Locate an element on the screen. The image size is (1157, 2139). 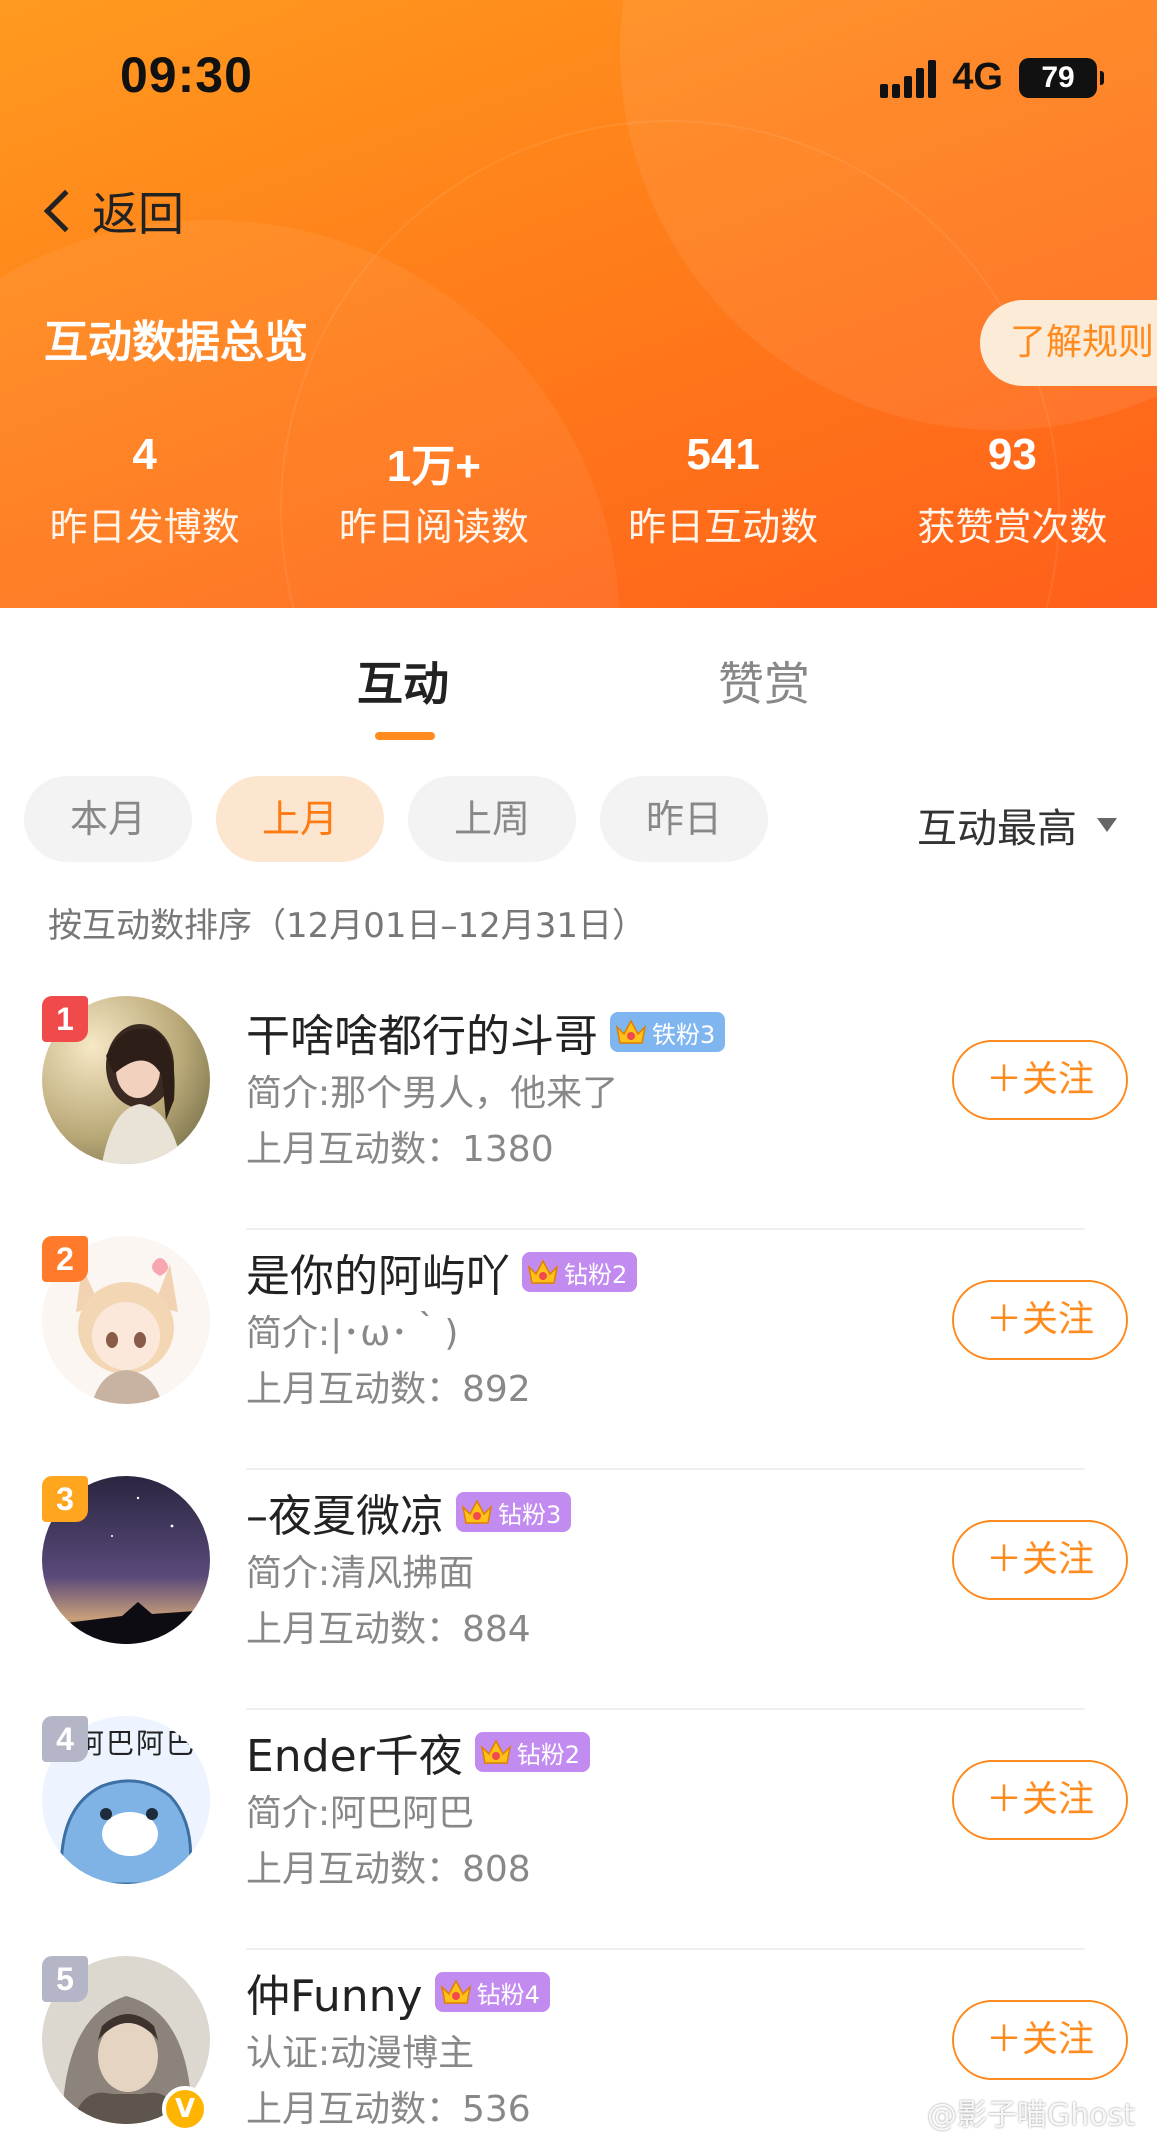
filter-yesterday: 昨日 is located at coordinates (684, 819).